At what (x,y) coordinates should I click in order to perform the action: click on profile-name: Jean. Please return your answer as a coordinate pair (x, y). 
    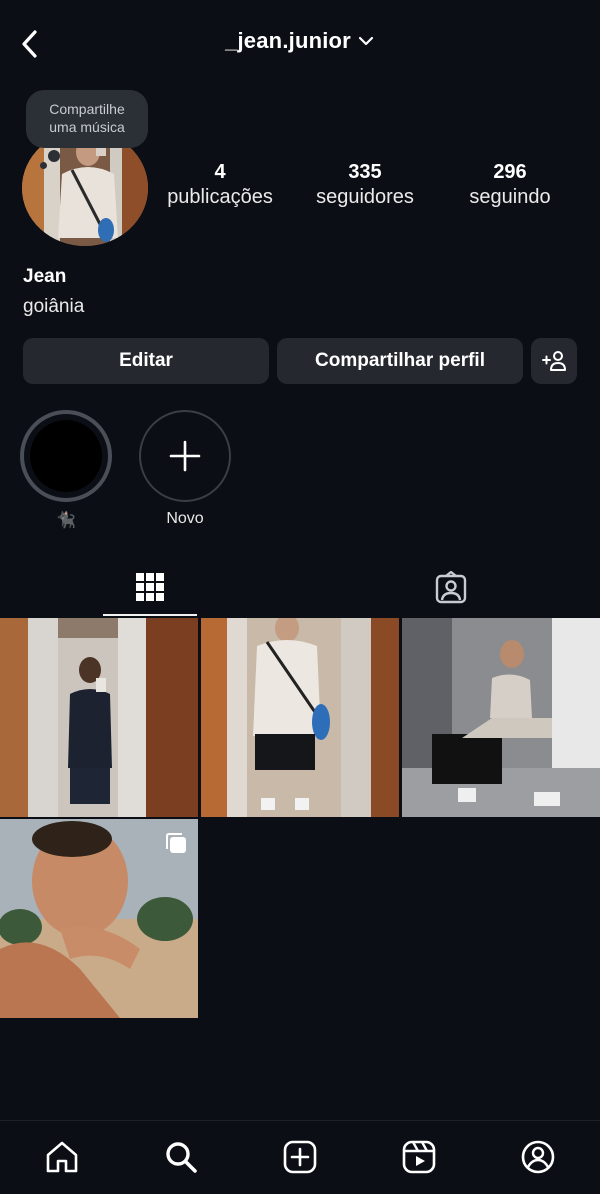
    Looking at the image, I should click on (45, 276).